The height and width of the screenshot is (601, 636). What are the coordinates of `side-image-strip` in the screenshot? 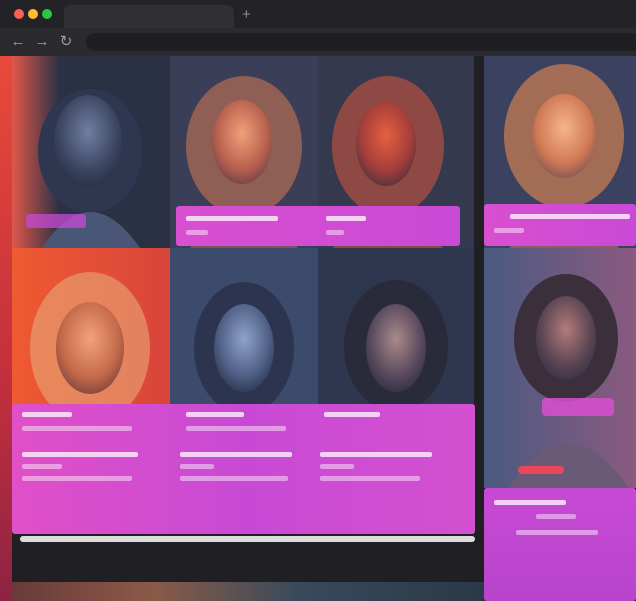 It's located at (6, 328).